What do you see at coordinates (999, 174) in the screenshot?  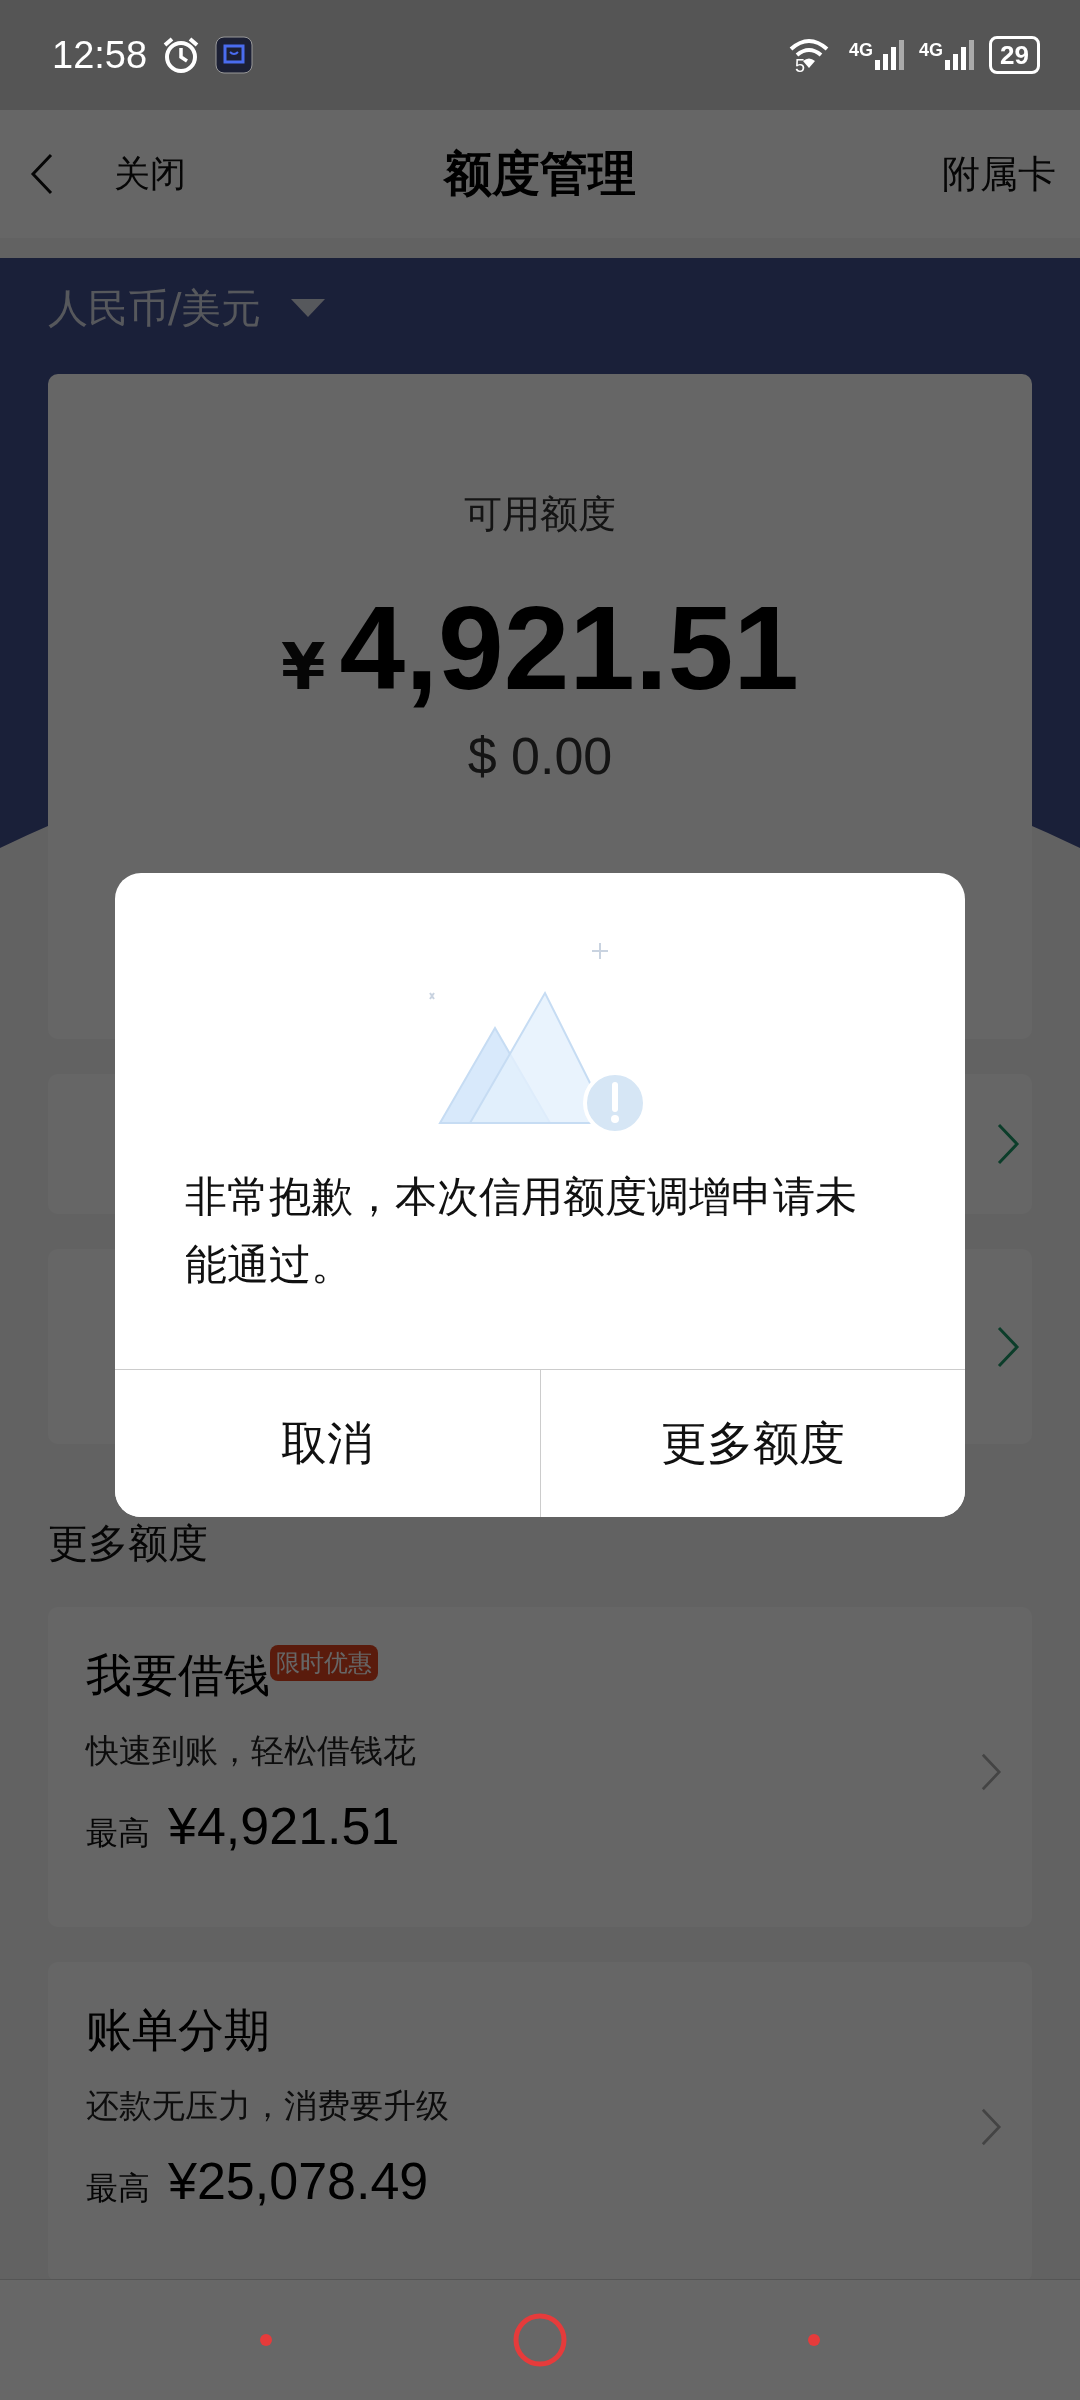 I see `supplementary-card-link: 附属卡` at bounding box center [999, 174].